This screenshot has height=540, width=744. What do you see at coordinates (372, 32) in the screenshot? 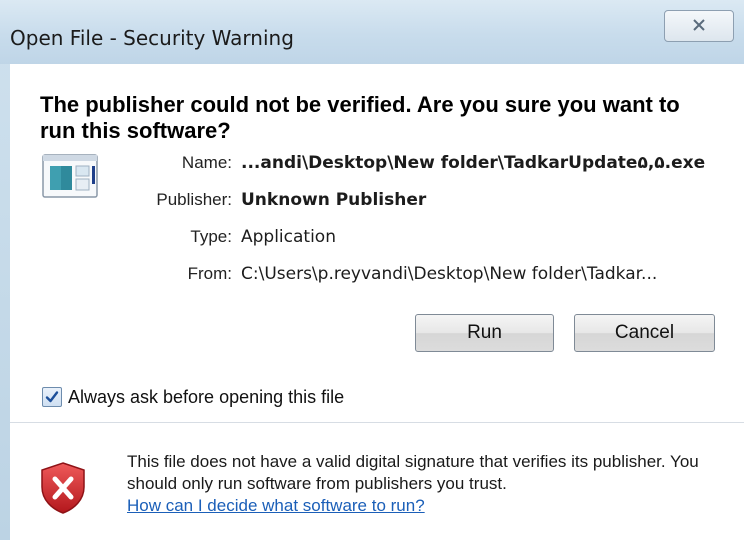
I see `title-bar: Open File - Security Warning` at bounding box center [372, 32].